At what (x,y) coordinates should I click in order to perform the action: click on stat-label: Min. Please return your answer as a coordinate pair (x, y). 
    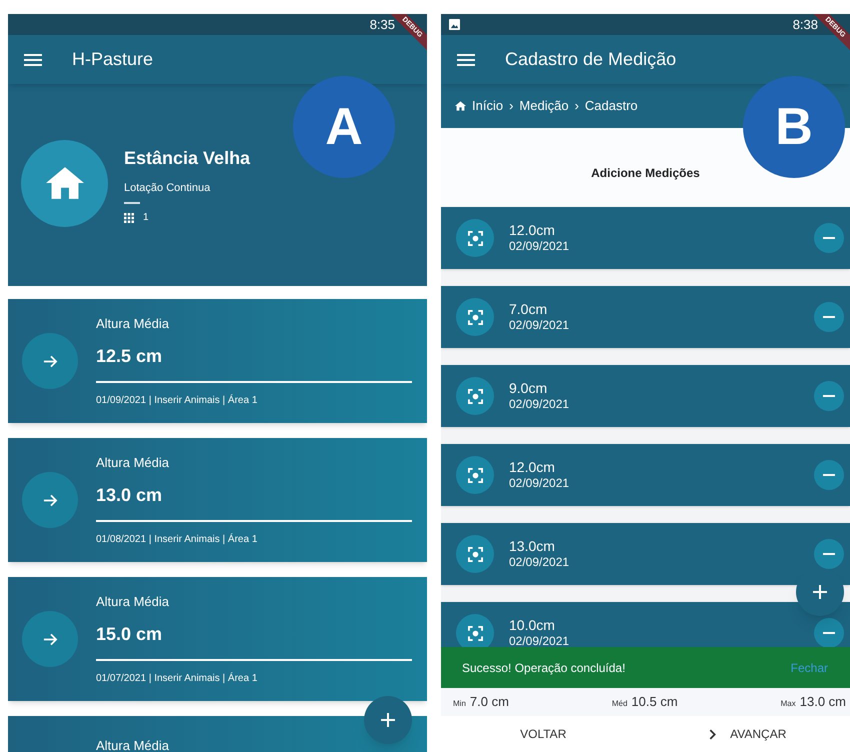
    Looking at the image, I should click on (459, 704).